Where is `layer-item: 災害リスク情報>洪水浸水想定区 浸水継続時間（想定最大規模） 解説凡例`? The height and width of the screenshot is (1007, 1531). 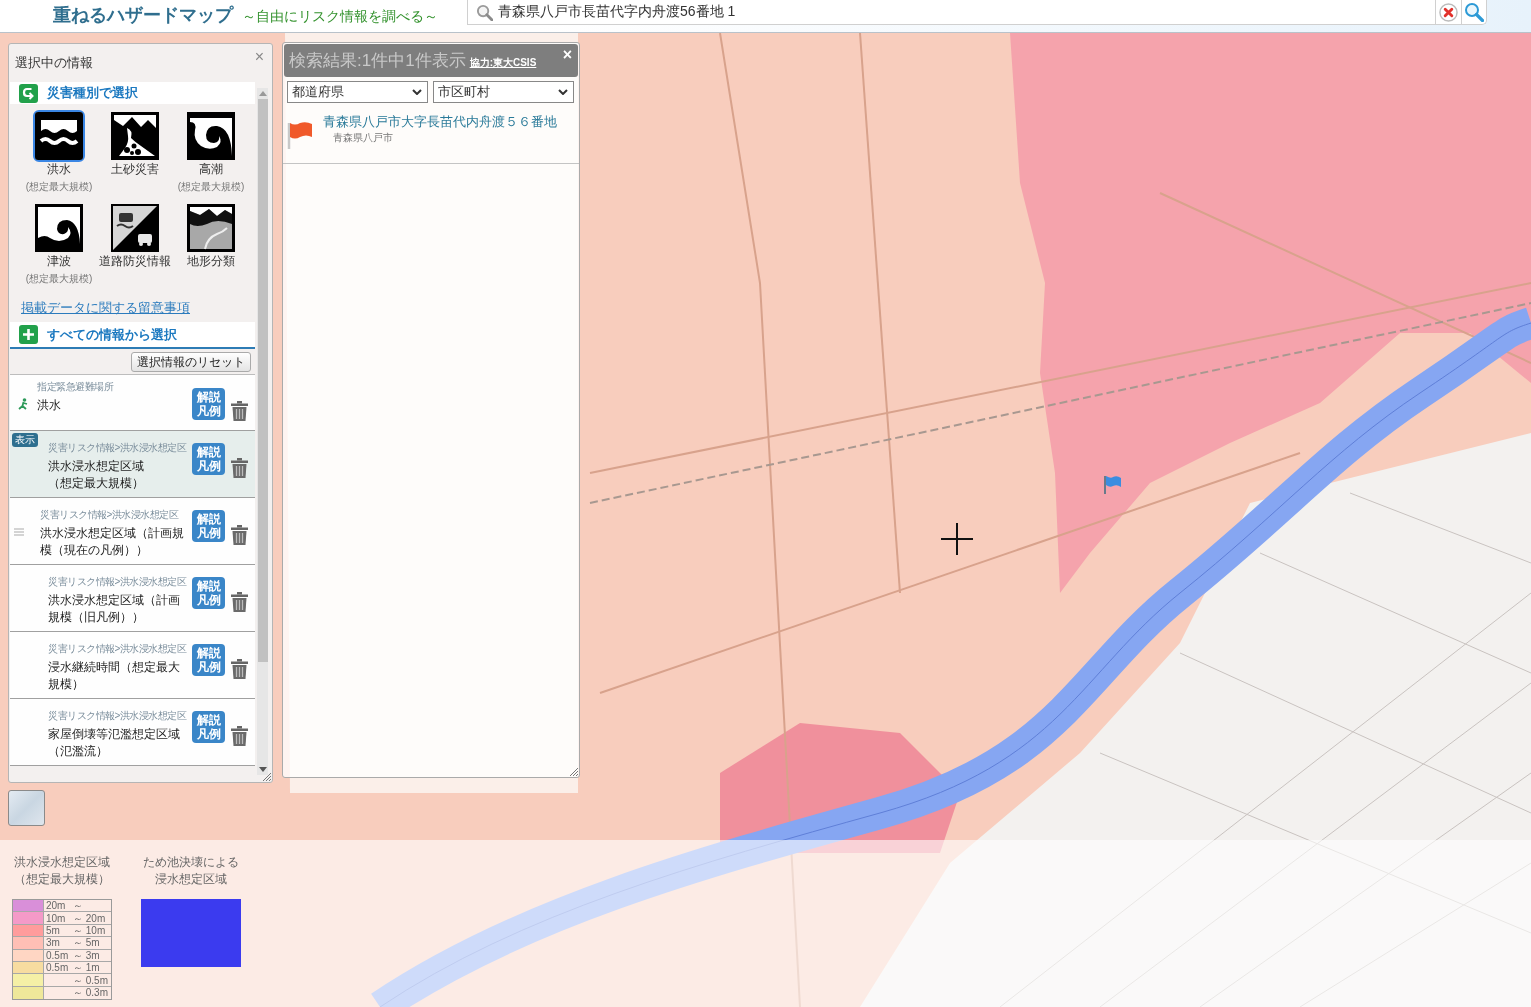
layer-item: 災害リスク情報>洪水浸水想定区 浸水継続時間（想定最大規模） 解説凡例 is located at coordinates (132, 665).